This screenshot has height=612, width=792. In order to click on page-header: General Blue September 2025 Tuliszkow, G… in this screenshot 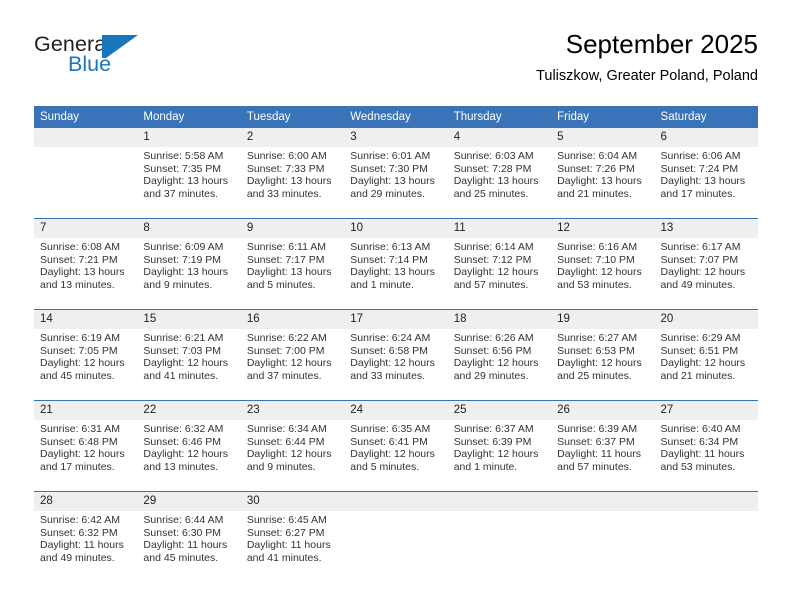, I will do `click(396, 62)`.